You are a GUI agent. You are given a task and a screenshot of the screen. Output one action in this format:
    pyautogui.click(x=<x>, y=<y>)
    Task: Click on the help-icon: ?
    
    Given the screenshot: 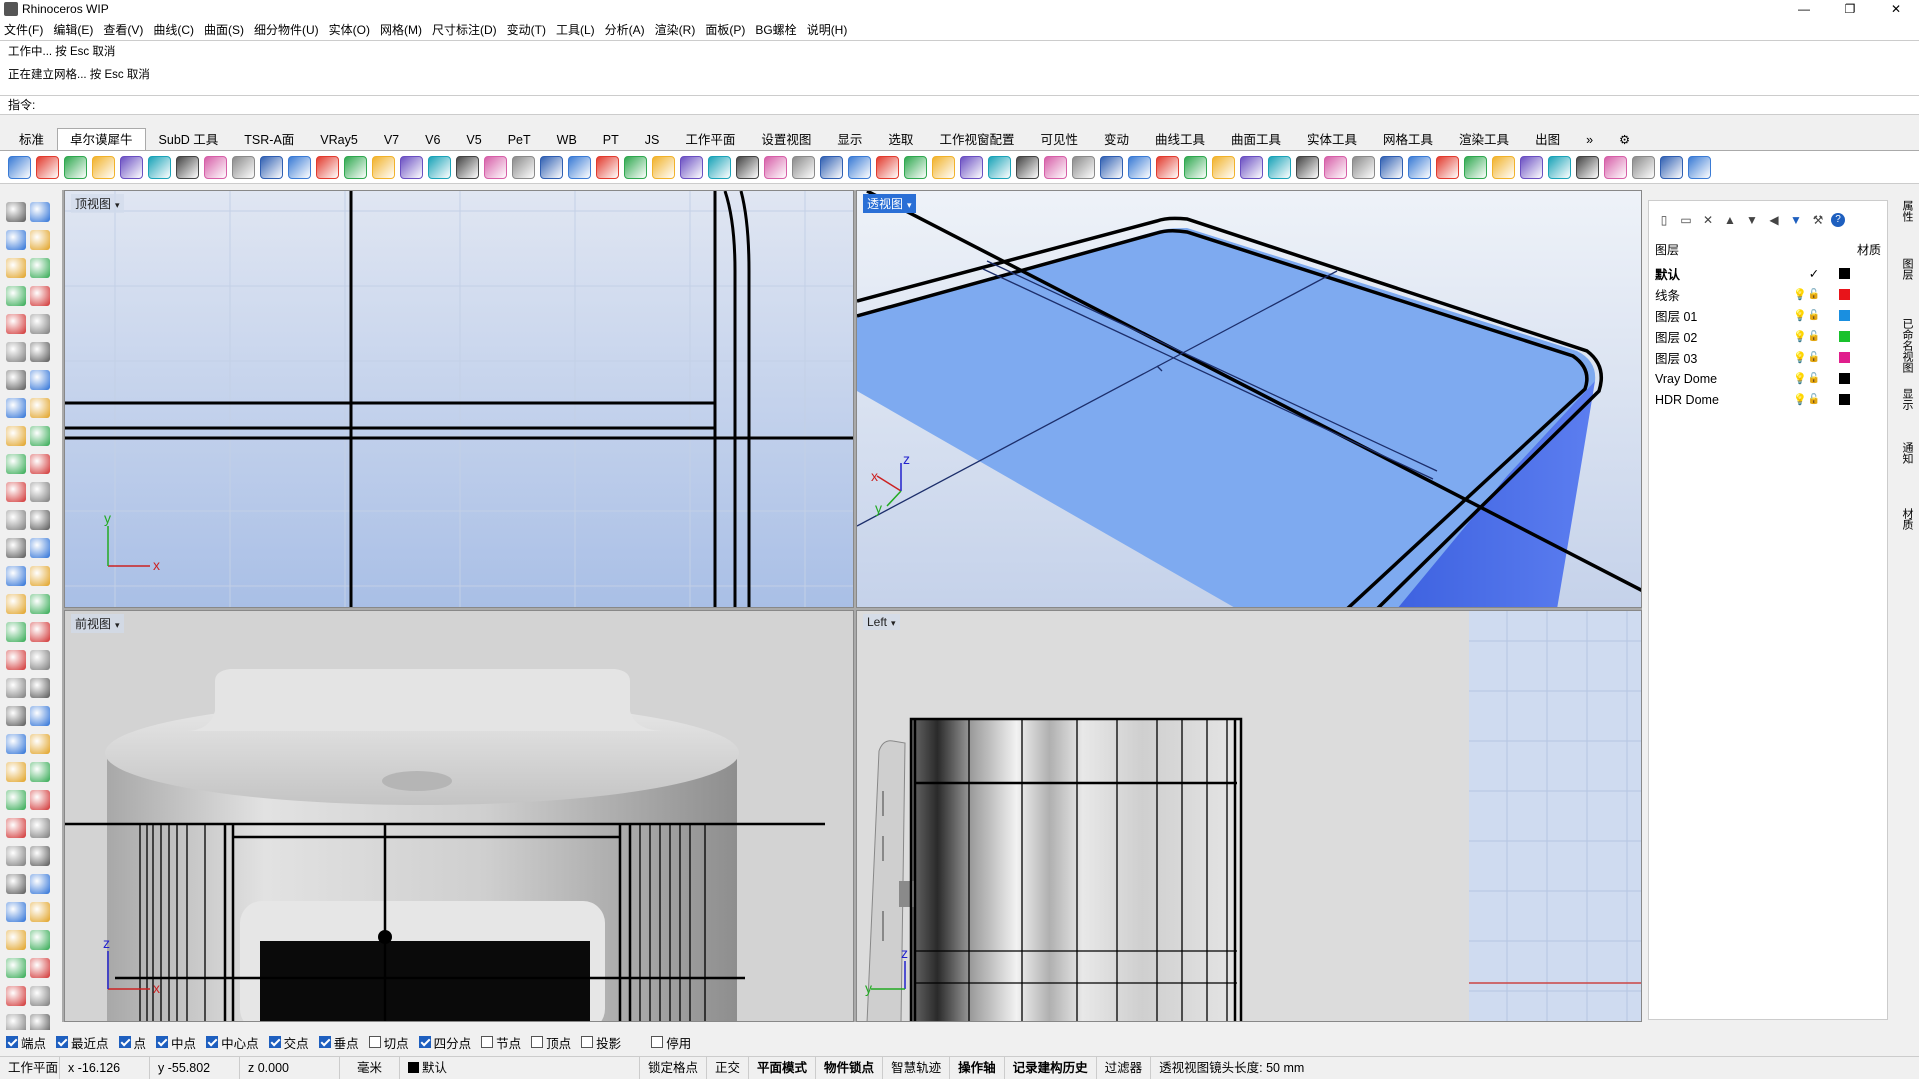 What is the action you would take?
    pyautogui.click(x=1838, y=220)
    